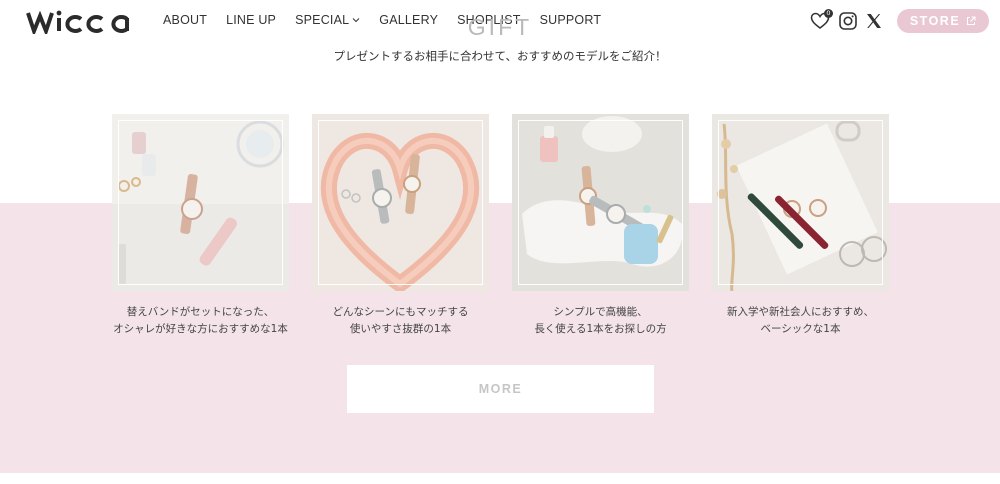  Describe the element at coordinates (500, 27) in the screenshot. I see `section-title: GIFT` at that location.